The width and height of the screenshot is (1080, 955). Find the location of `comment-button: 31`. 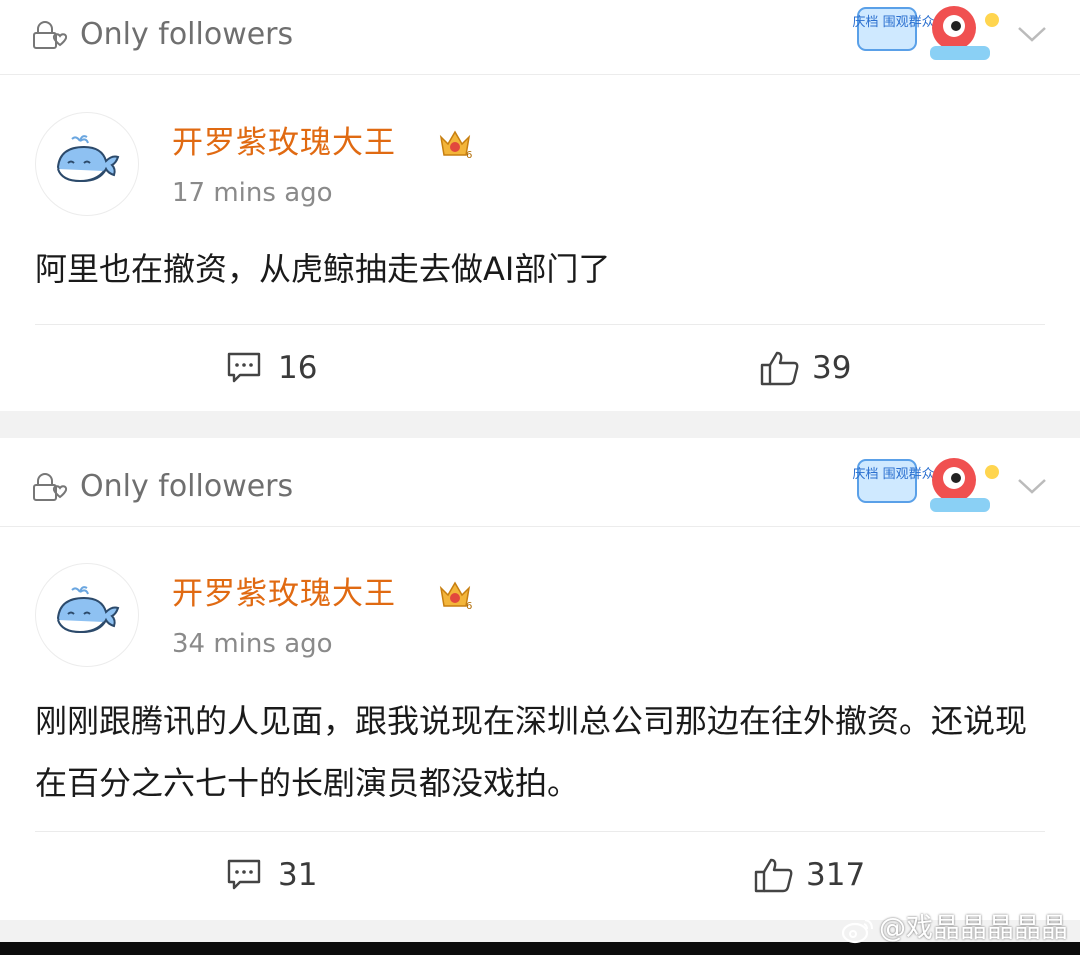

comment-button: 31 is located at coordinates (286, 875).